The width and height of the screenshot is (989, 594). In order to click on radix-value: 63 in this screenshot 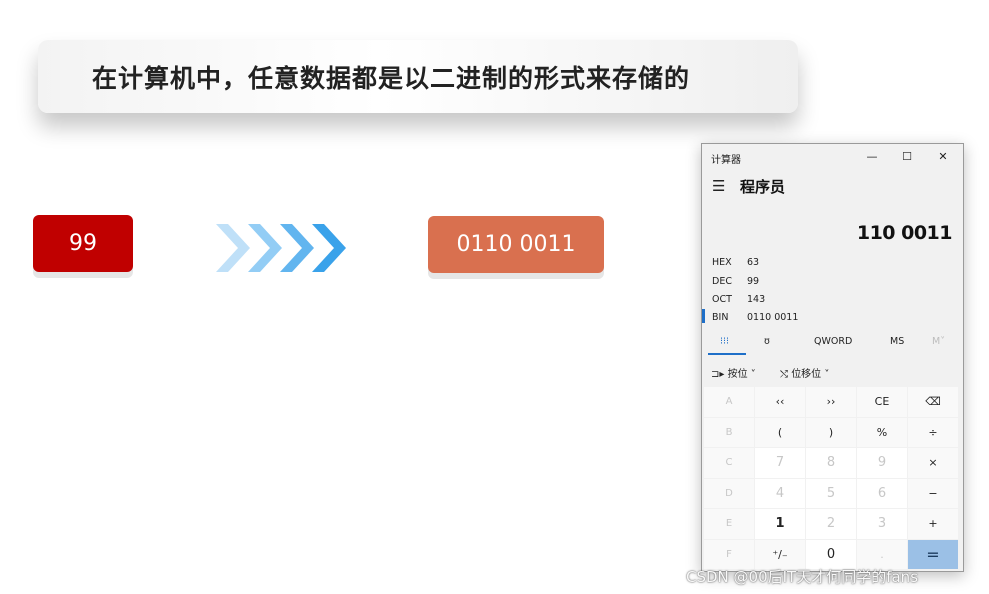, I will do `click(753, 262)`.